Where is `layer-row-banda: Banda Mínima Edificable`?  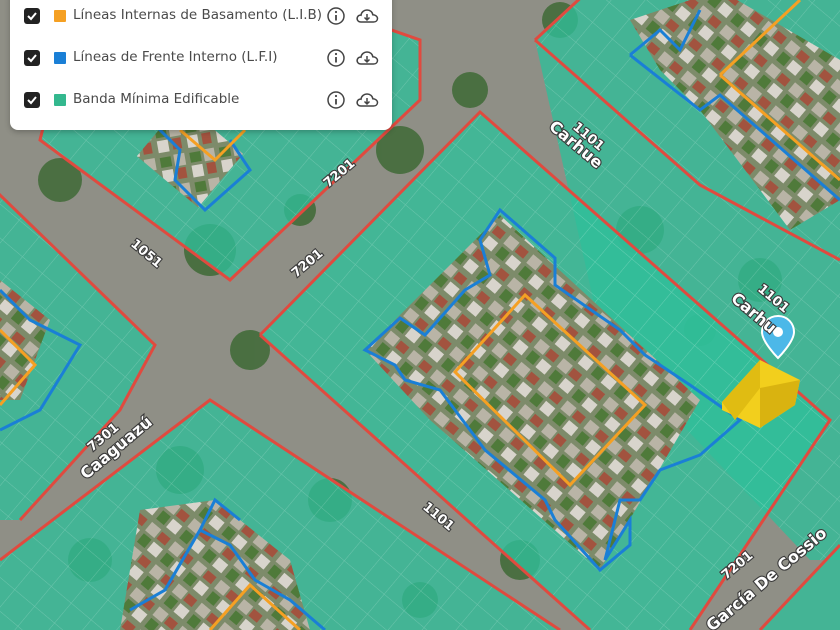
layer-row-banda: Banda Mínima Edificable is located at coordinates (201, 100).